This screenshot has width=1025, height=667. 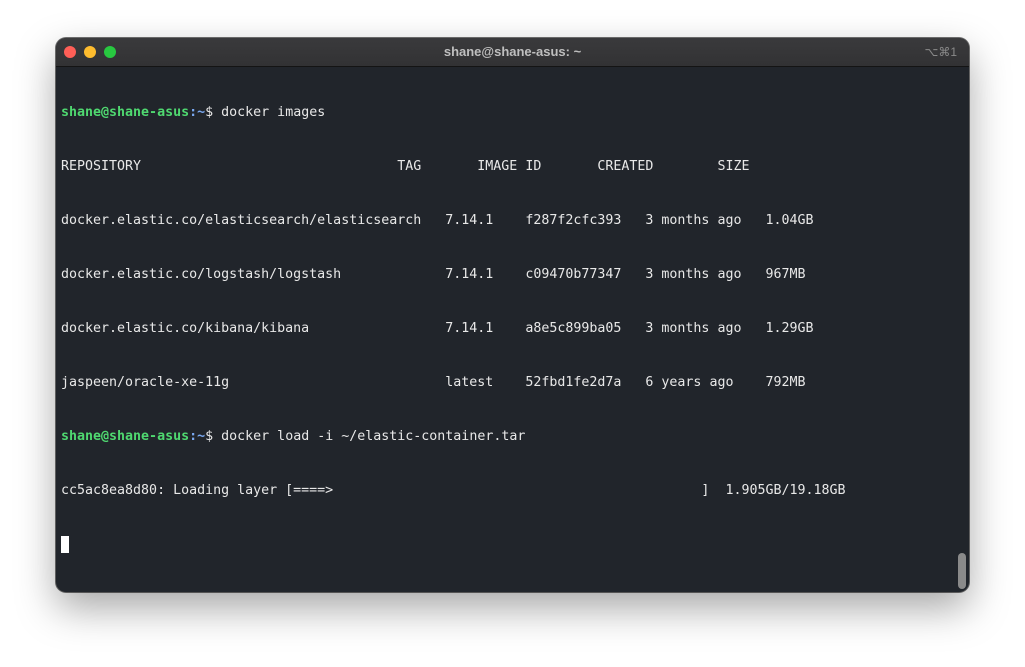 What do you see at coordinates (506, 113) in the screenshot?
I see `prompt-line: shane@shane-asus:~$ docker images` at bounding box center [506, 113].